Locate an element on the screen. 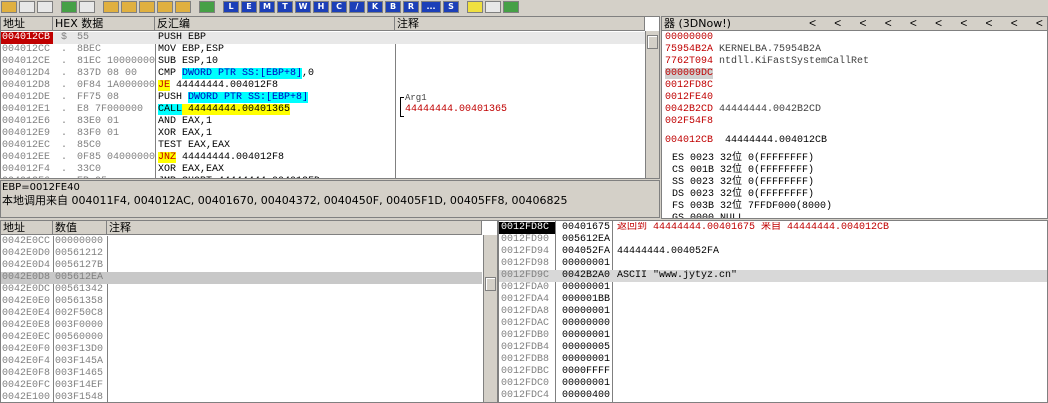 The height and width of the screenshot is (403, 1048). register-row: 00000000 is located at coordinates (692, 38).